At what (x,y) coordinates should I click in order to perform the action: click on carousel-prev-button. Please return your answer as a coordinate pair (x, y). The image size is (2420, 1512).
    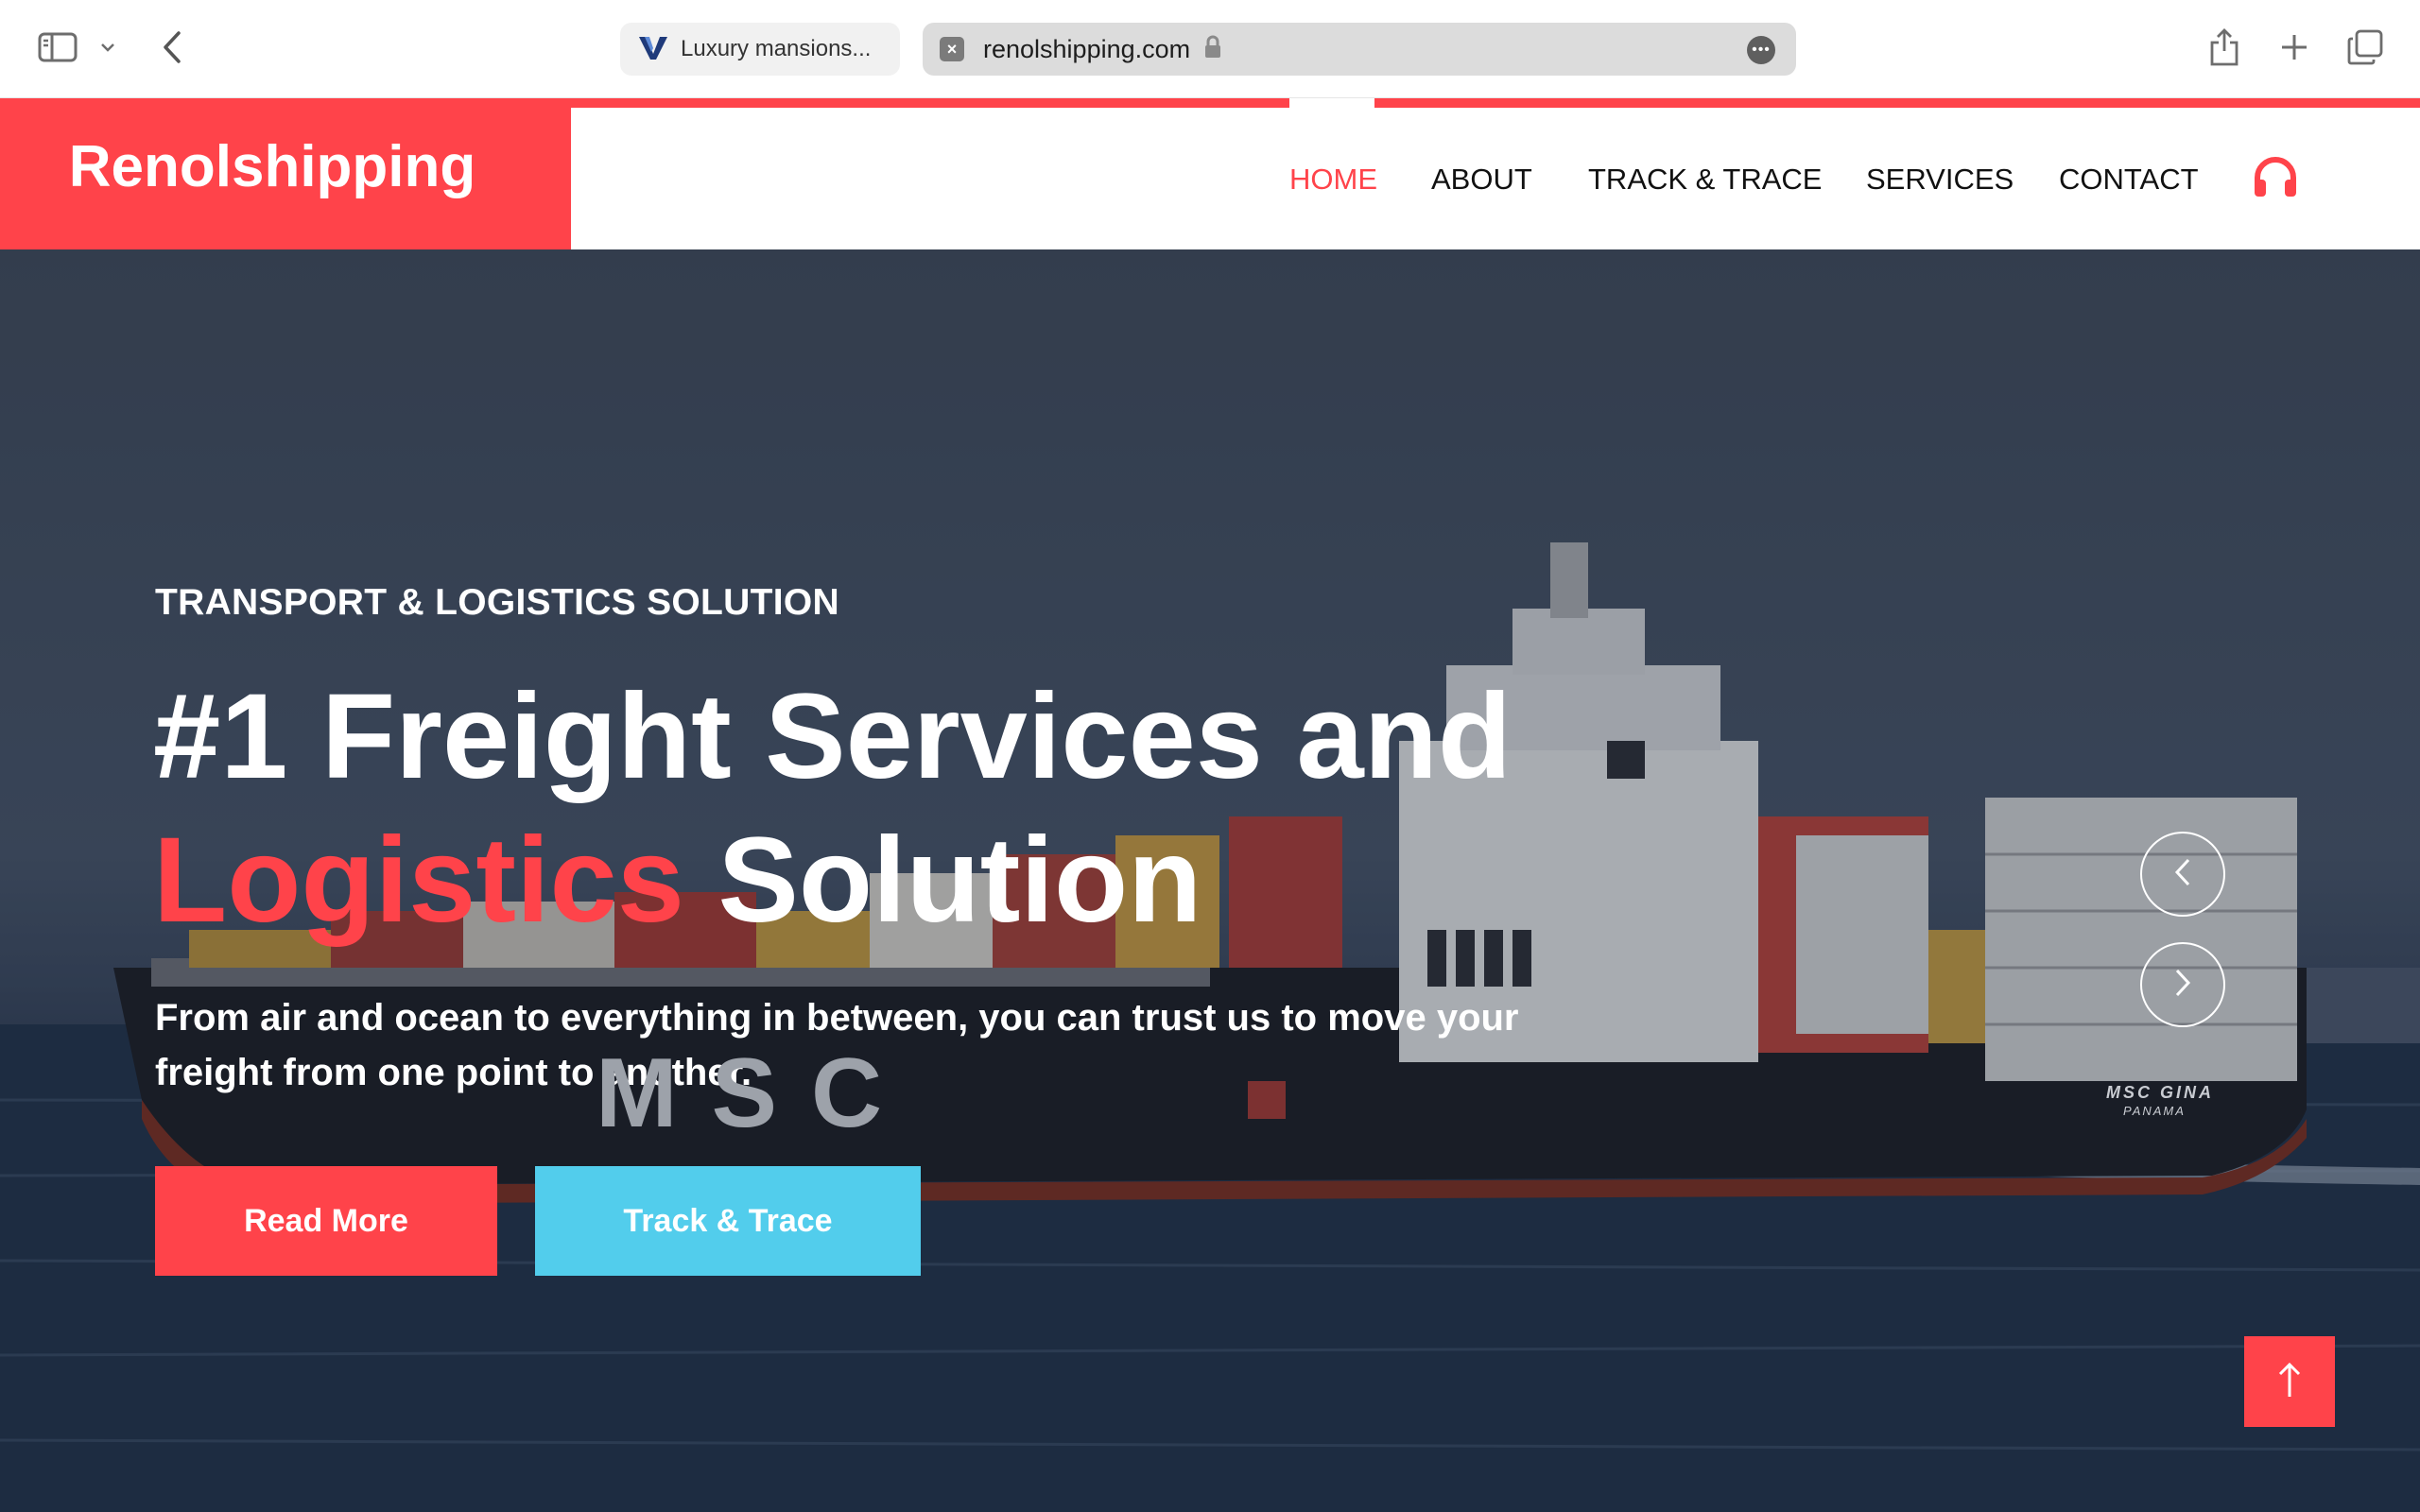
    Looking at the image, I should click on (2182, 874).